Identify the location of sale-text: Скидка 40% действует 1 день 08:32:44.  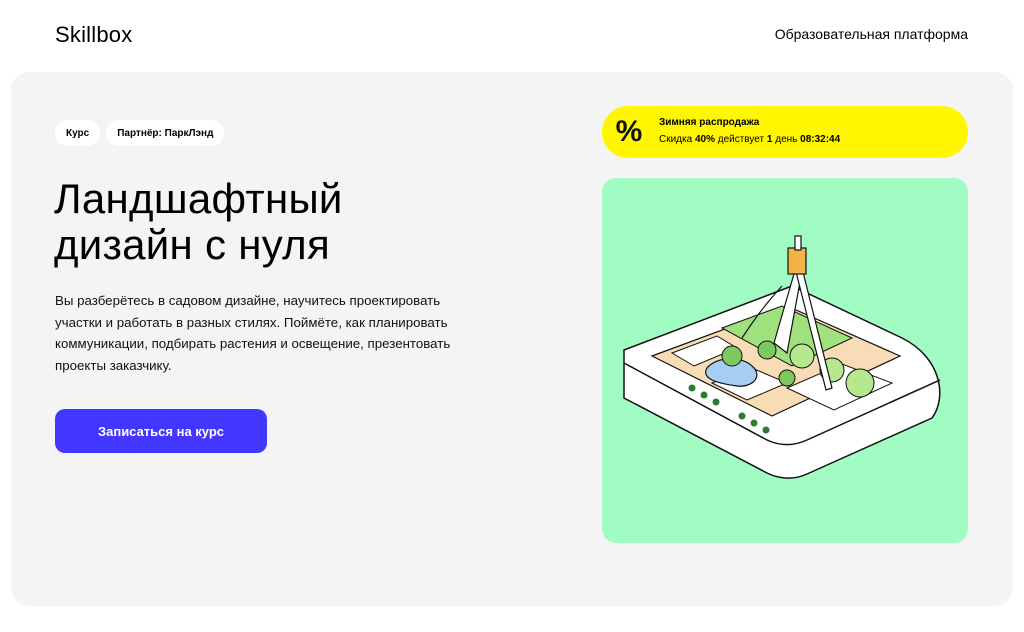
(749, 139).